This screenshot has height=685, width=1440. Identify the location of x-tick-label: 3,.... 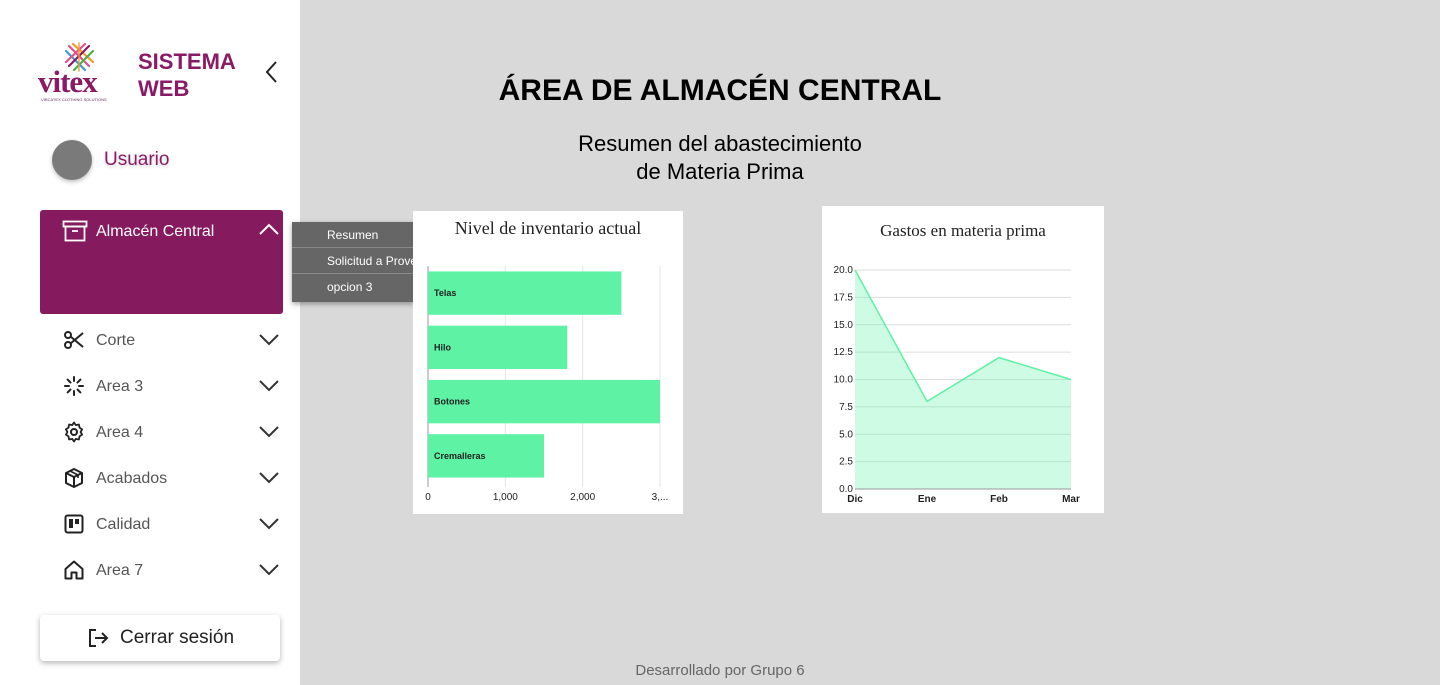
(660, 497).